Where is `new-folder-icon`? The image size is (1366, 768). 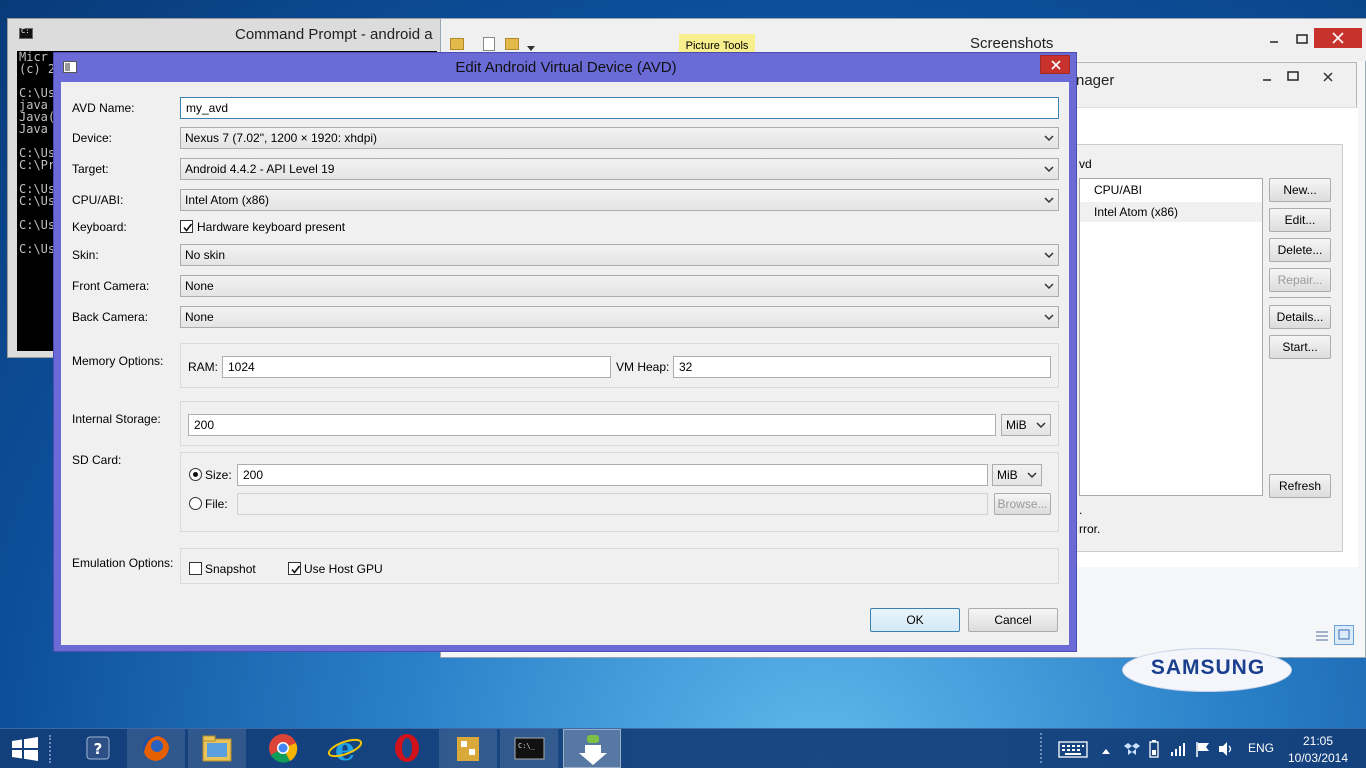
new-folder-icon is located at coordinates (512, 44).